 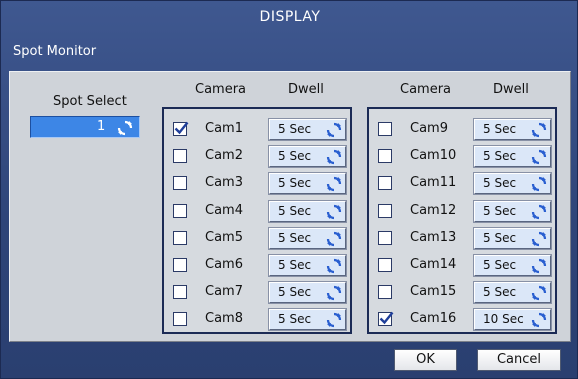 What do you see at coordinates (425, 360) in the screenshot?
I see `ok-button: OK` at bounding box center [425, 360].